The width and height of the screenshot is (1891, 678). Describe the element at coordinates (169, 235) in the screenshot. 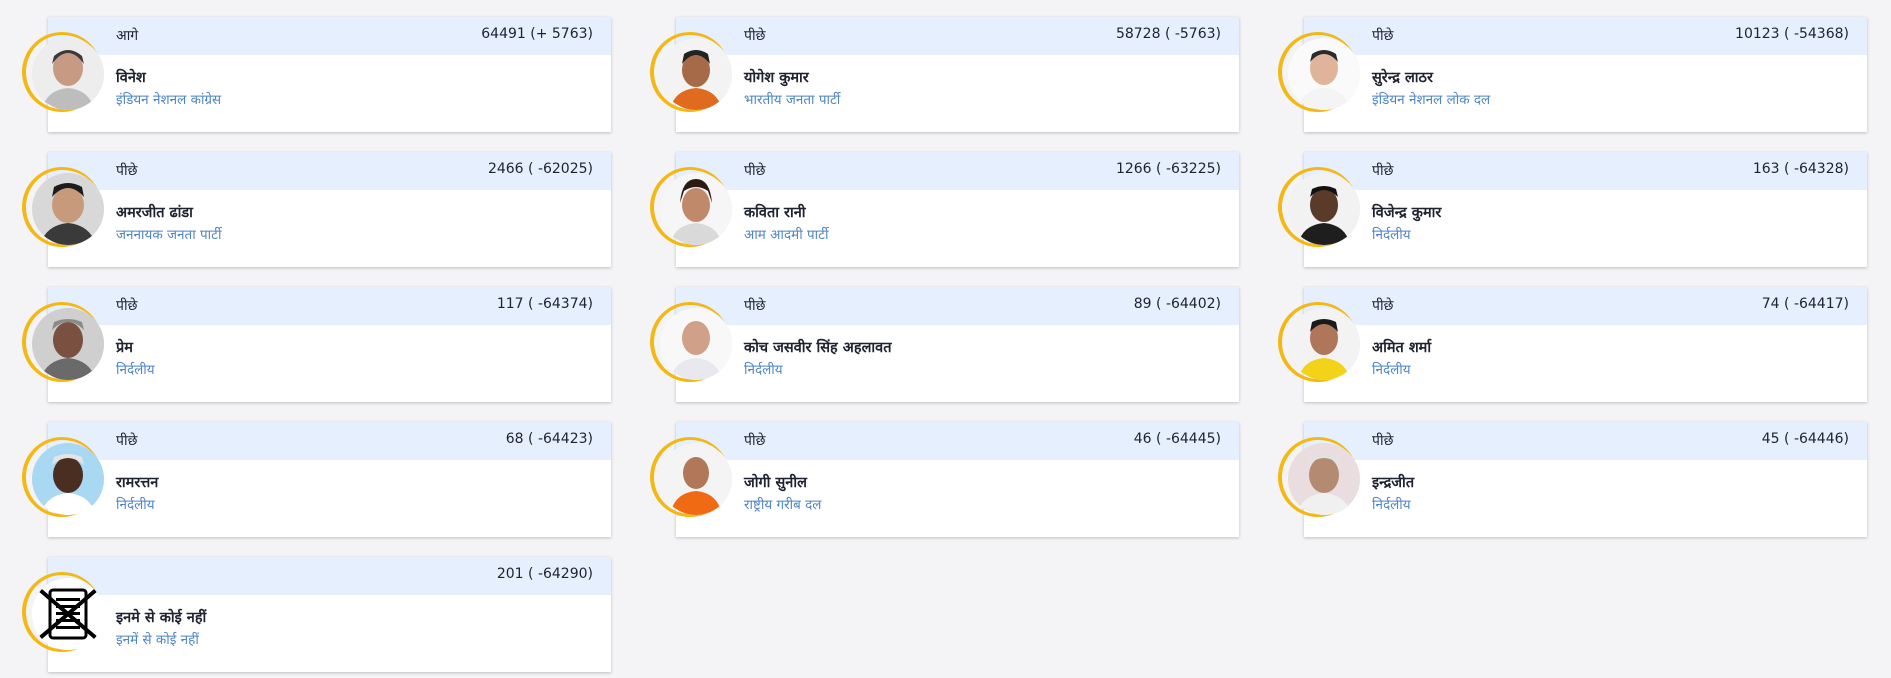

I see `party-name: जननायक जनता पार्टी` at that location.